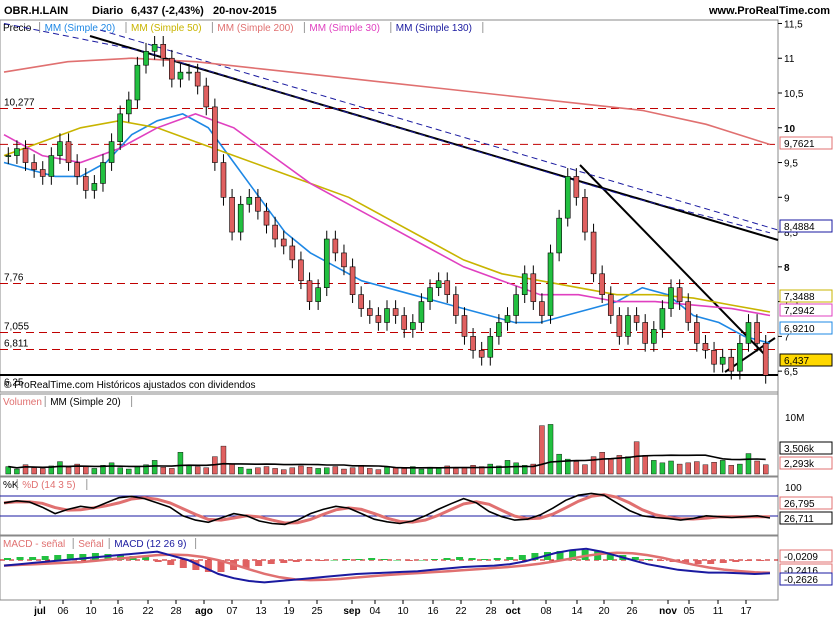 Image resolution: width=835 pixels, height=620 pixels. What do you see at coordinates (36, 11) in the screenshot?
I see `symbol-label: OBR.H.LAIN` at bounding box center [36, 11].